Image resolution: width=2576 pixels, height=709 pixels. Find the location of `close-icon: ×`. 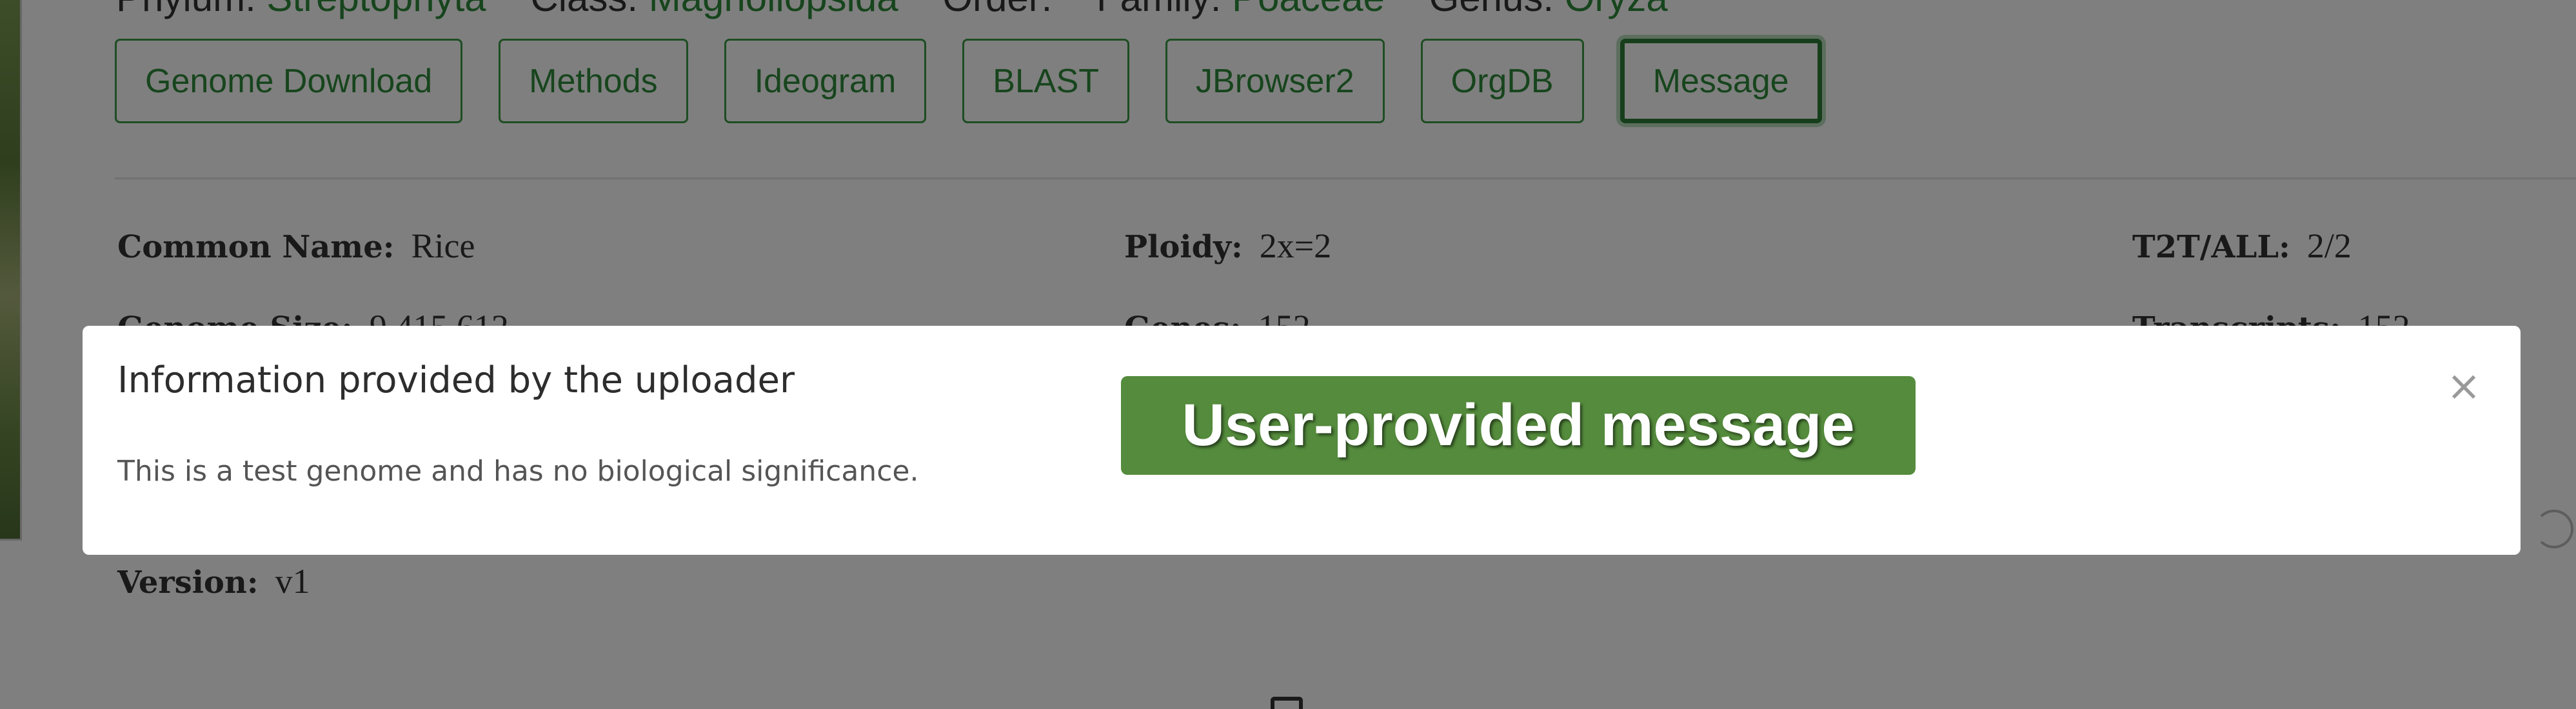

close-icon: × is located at coordinates (2463, 386).